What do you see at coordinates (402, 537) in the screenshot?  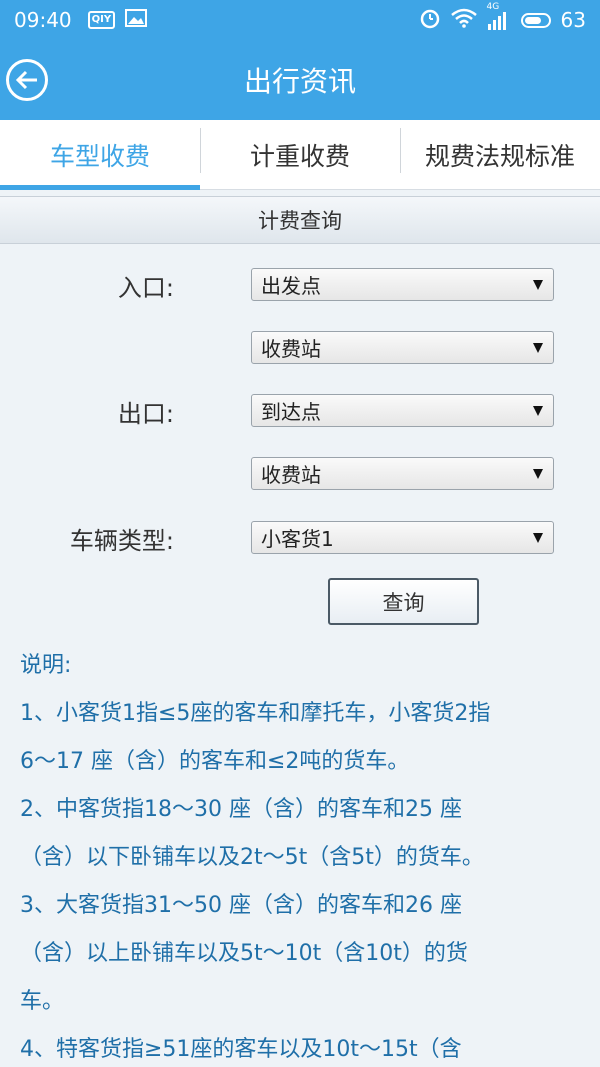 I see `vehicle-type-select: 小客货1` at bounding box center [402, 537].